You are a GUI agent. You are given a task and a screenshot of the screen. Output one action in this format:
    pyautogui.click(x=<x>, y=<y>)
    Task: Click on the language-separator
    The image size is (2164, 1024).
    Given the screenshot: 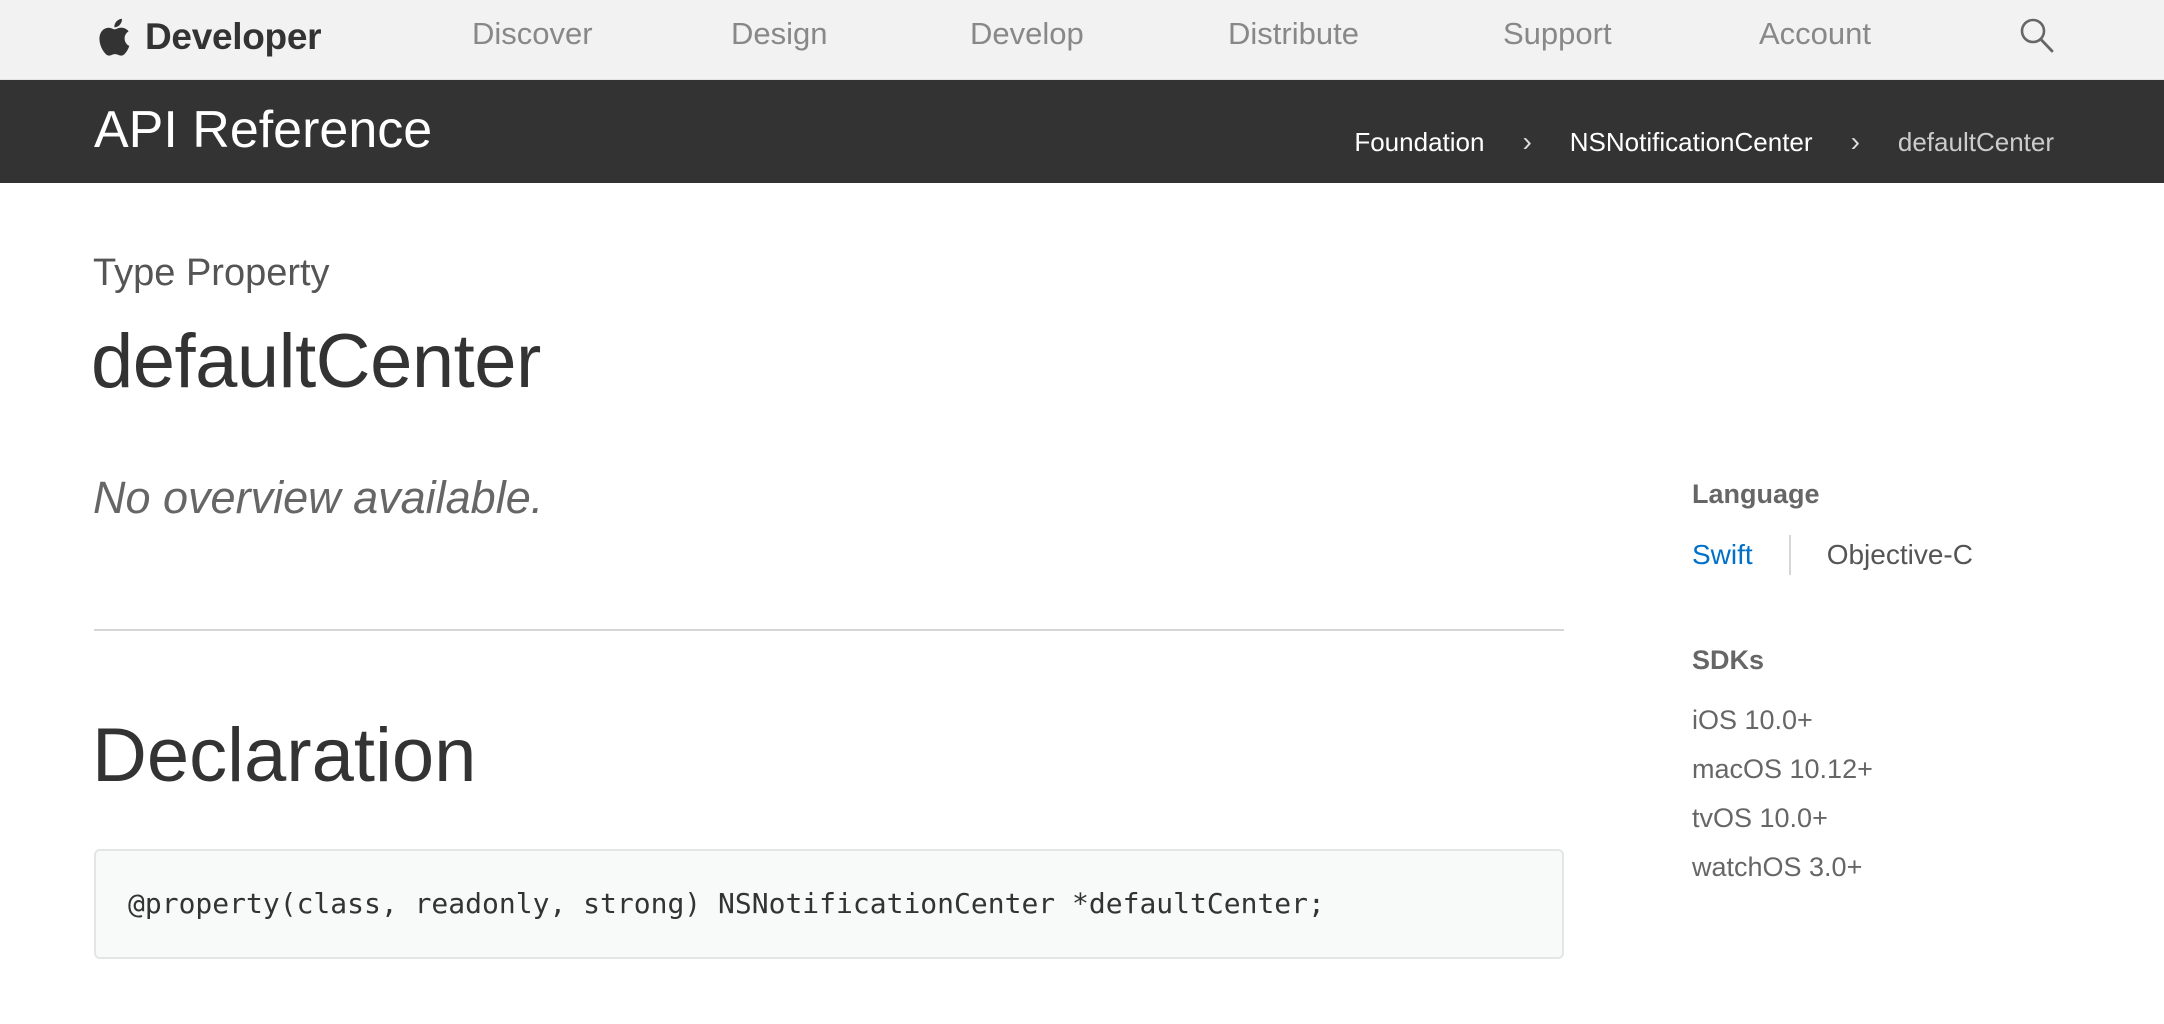 What is the action you would take?
    pyautogui.click(x=1789, y=555)
    